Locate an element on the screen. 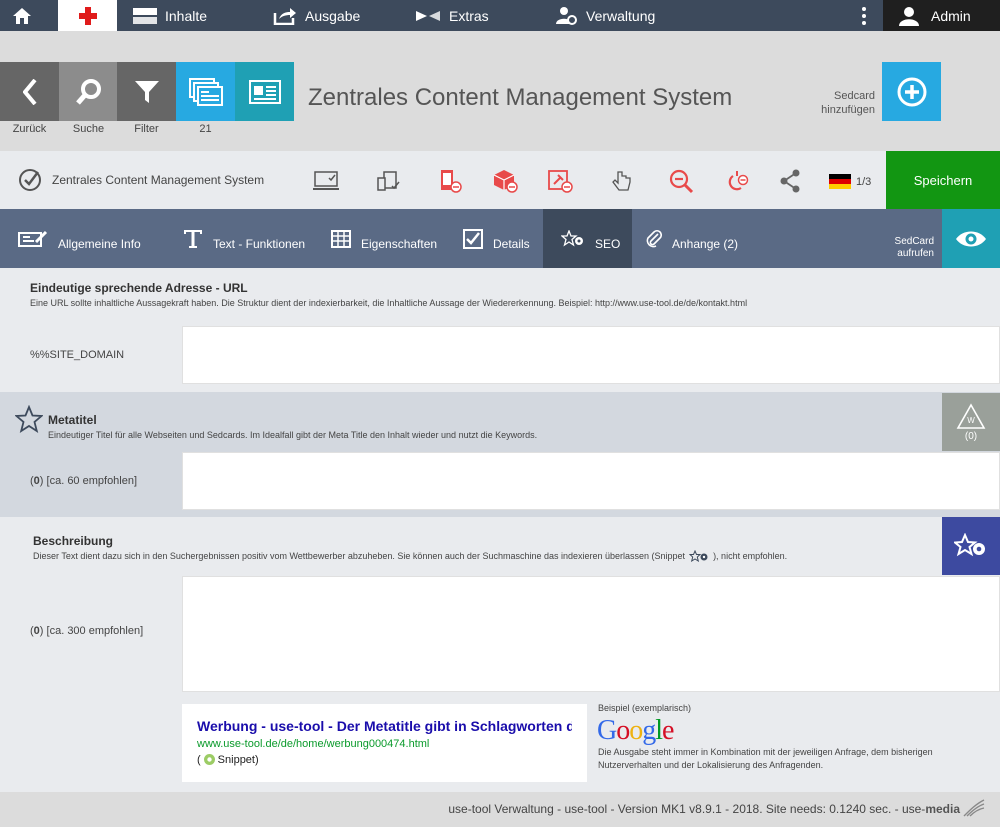 Image resolution: width=1000 pixels, height=827 pixels. vertical-dots-icon is located at coordinates (864, 15).